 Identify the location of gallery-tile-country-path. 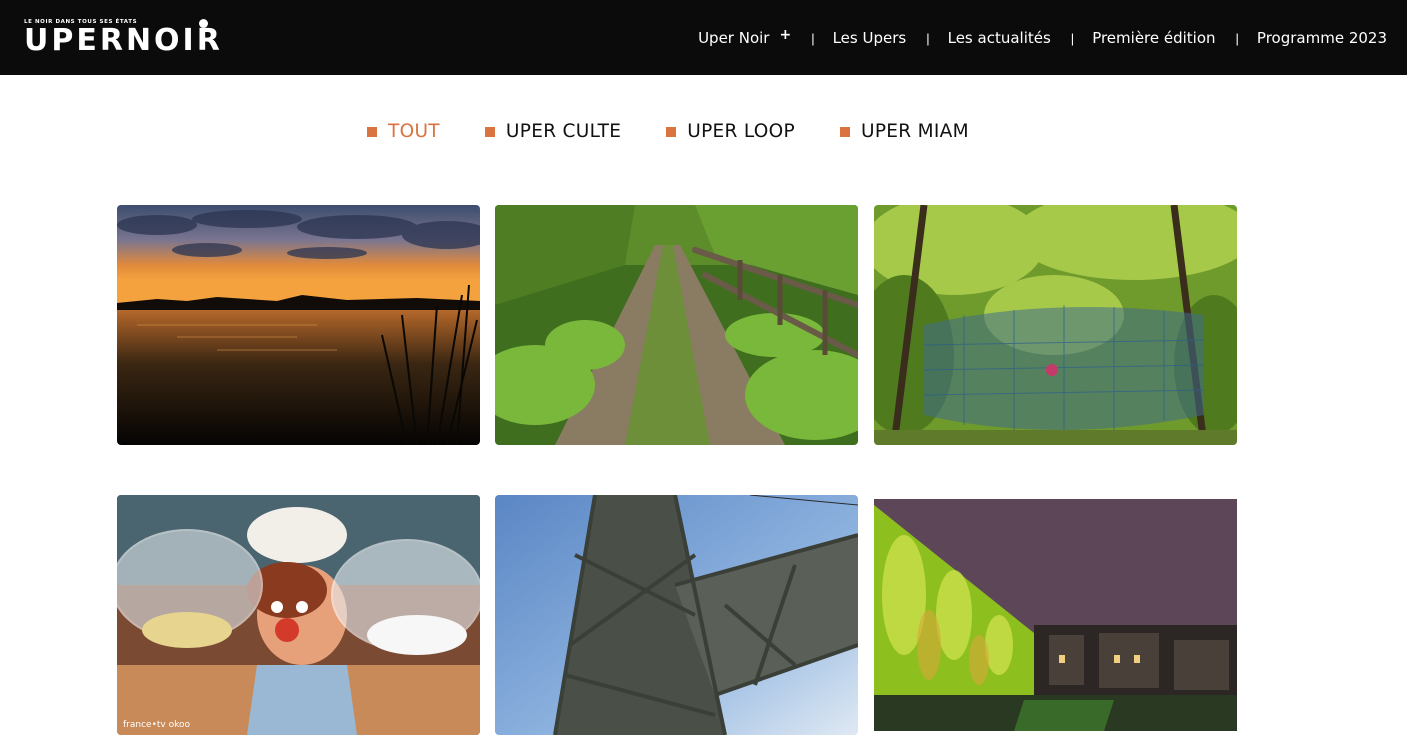
(676, 325).